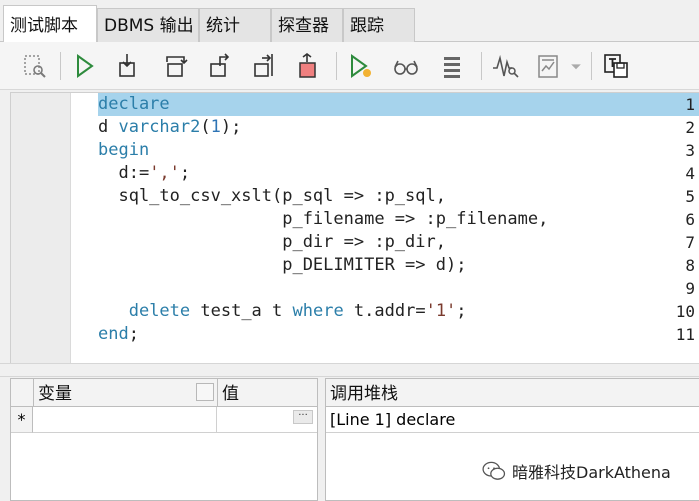 Image resolution: width=699 pixels, height=501 pixels. Describe the element at coordinates (690, 288) in the screenshot. I see `line-number: 9` at that location.